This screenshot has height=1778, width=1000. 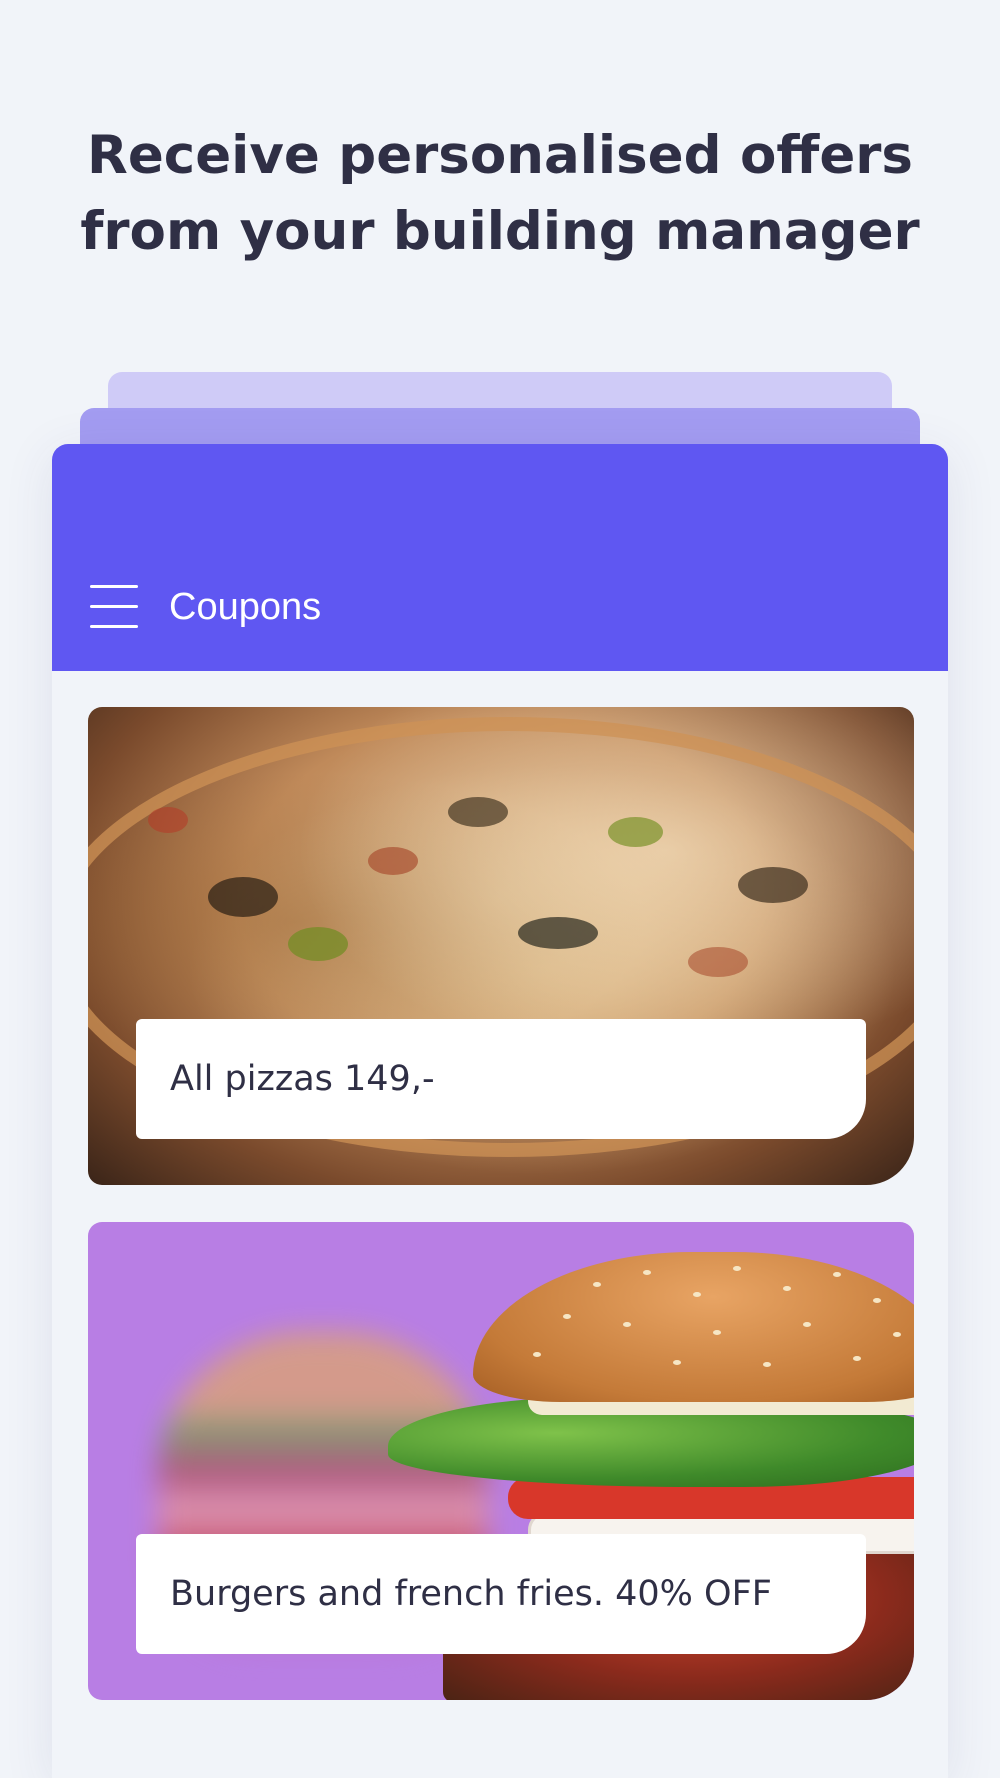 What do you see at coordinates (114, 607) in the screenshot?
I see `hamburger-menu-icon` at bounding box center [114, 607].